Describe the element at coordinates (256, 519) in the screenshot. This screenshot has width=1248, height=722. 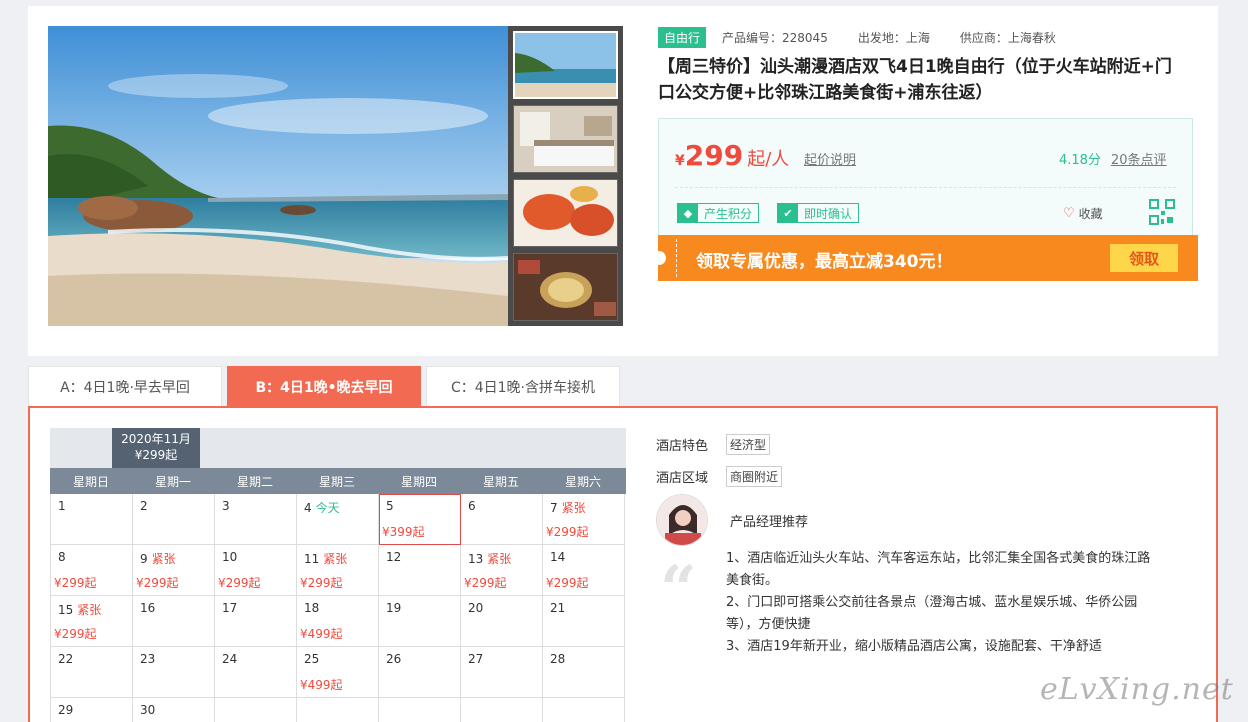
I see `calendar-day-3: 3` at that location.